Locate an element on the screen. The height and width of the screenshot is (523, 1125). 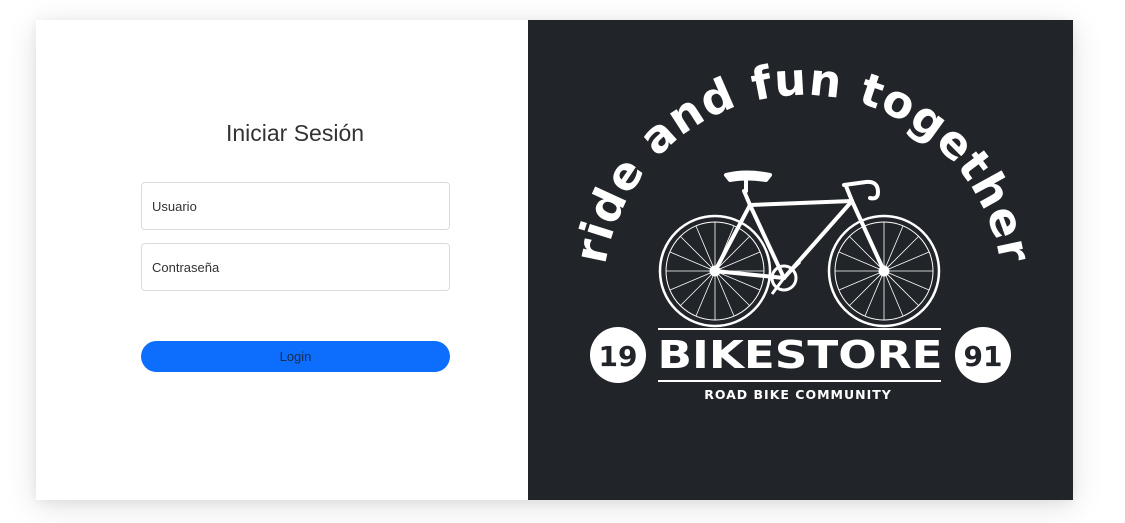
bicycle-icon is located at coordinates (799, 249).